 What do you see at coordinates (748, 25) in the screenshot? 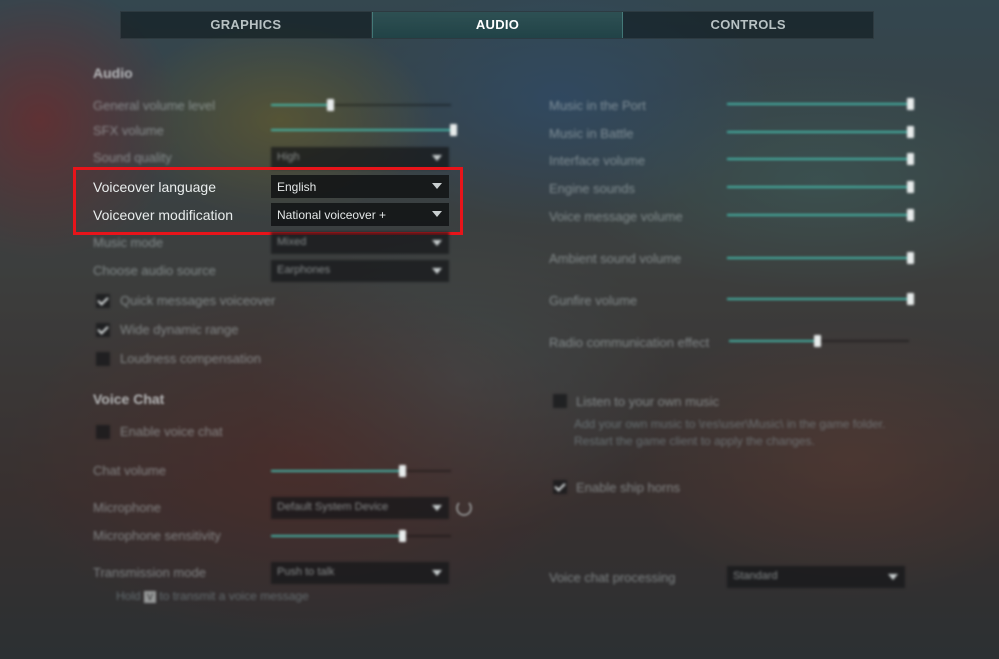
I see `tab-controls: CONTROLS` at bounding box center [748, 25].